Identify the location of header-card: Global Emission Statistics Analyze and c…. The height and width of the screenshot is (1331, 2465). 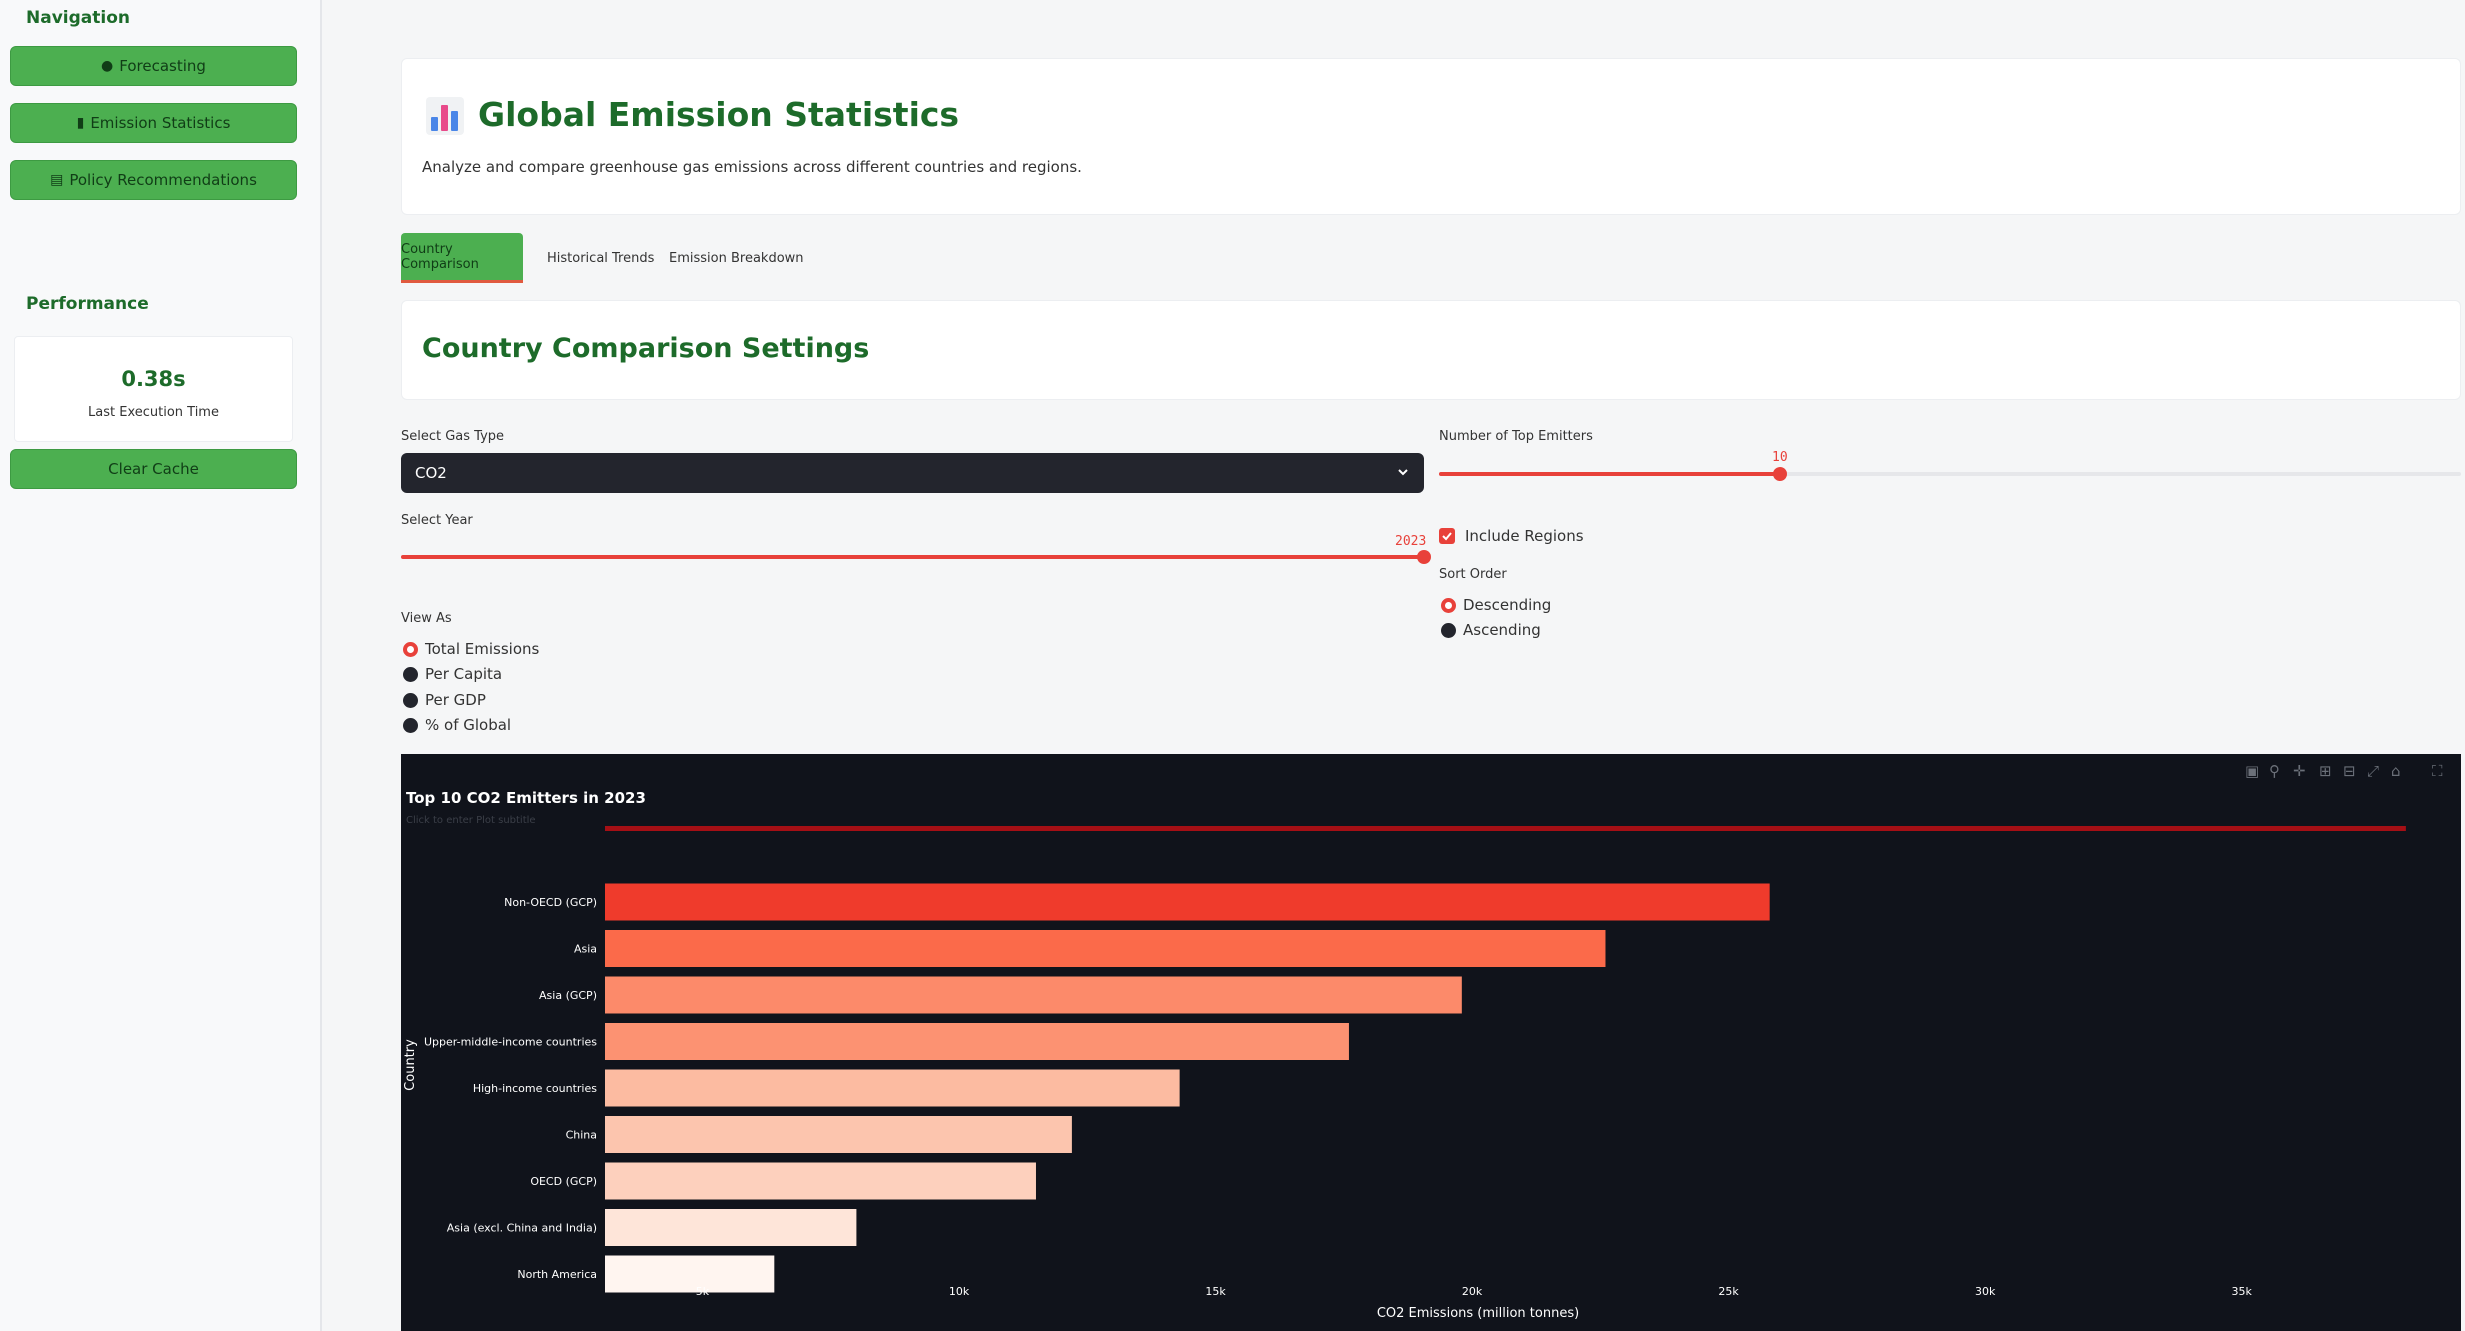
(1431, 136).